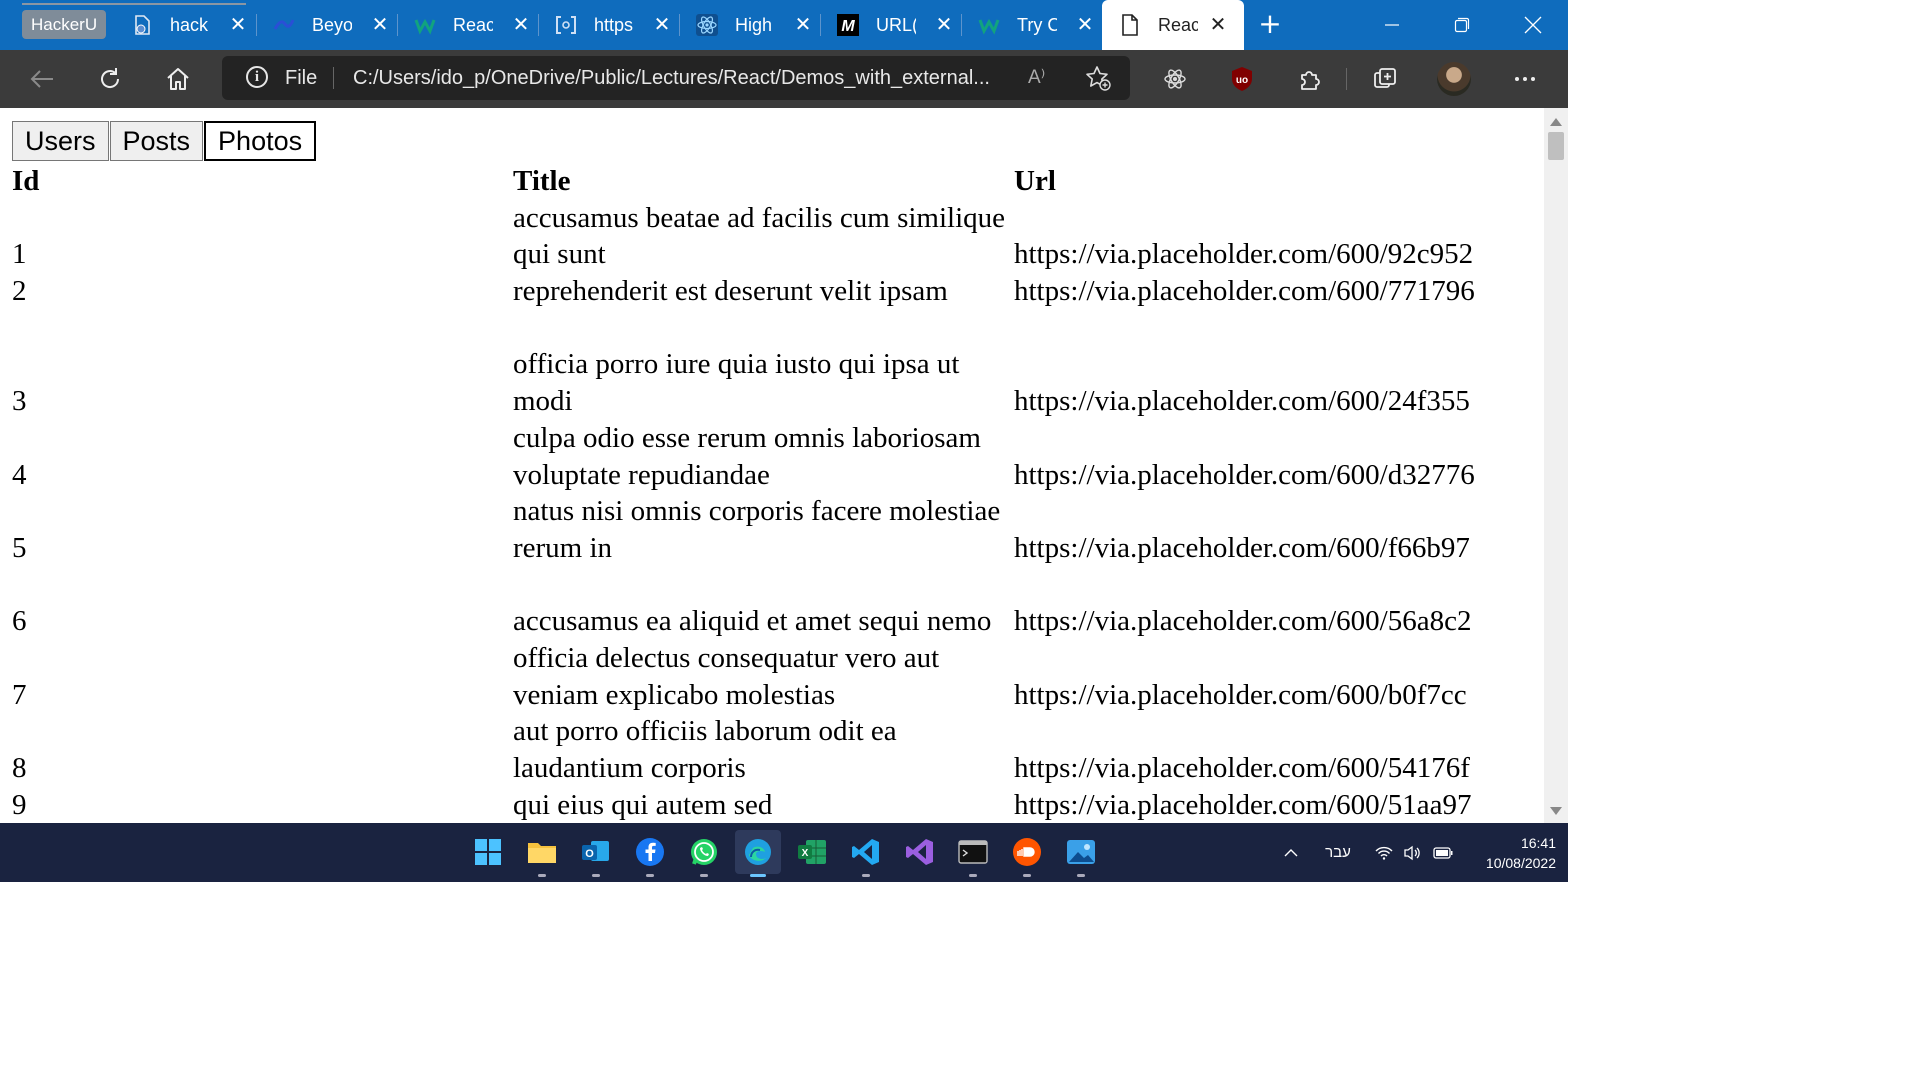 Image resolution: width=1920 pixels, height=1080 pixels. What do you see at coordinates (260, 141) in the screenshot?
I see `photos-button: Photos` at bounding box center [260, 141].